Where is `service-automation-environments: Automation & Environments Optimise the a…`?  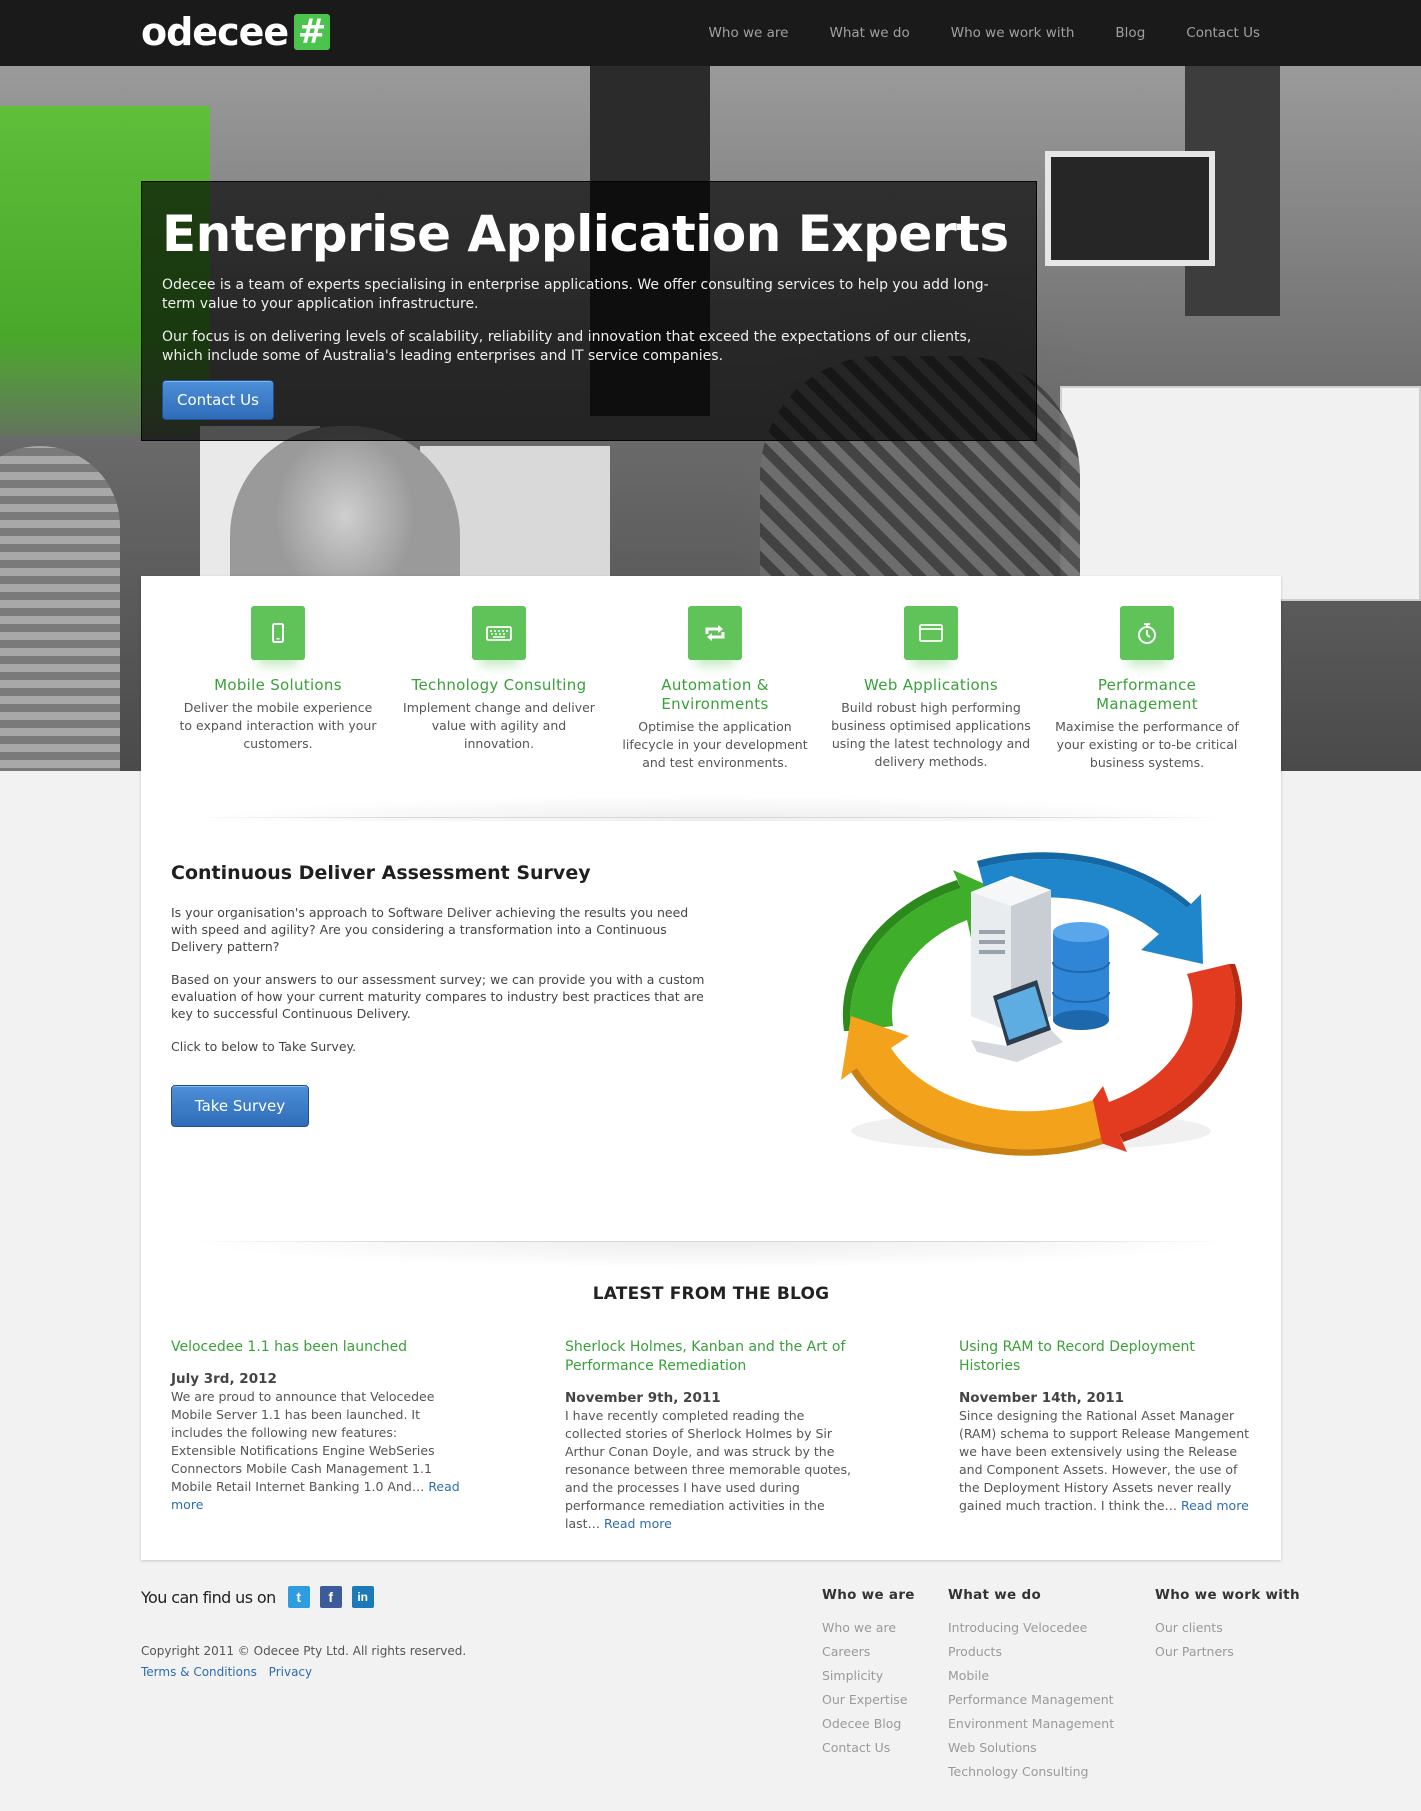 service-automation-environments: Automation & Environments Optimise the a… is located at coordinates (715, 689).